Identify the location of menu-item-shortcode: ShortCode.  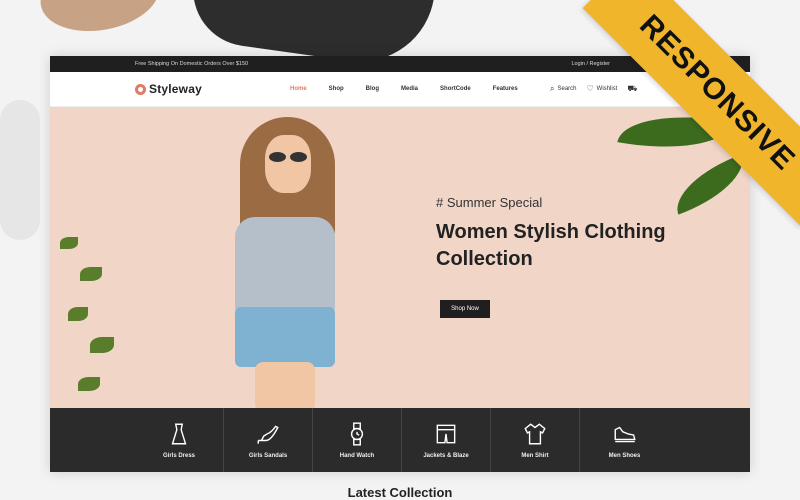
(455, 89).